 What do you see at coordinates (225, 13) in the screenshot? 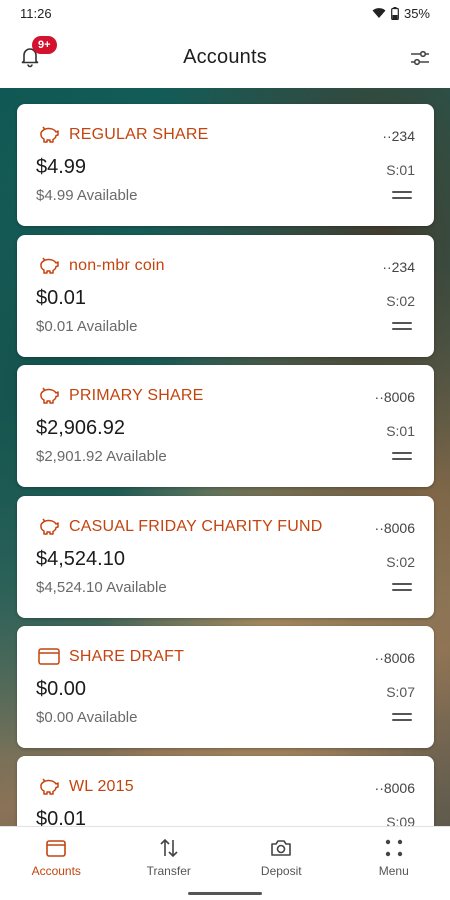
I see `status-bar: 11:26 35%` at bounding box center [225, 13].